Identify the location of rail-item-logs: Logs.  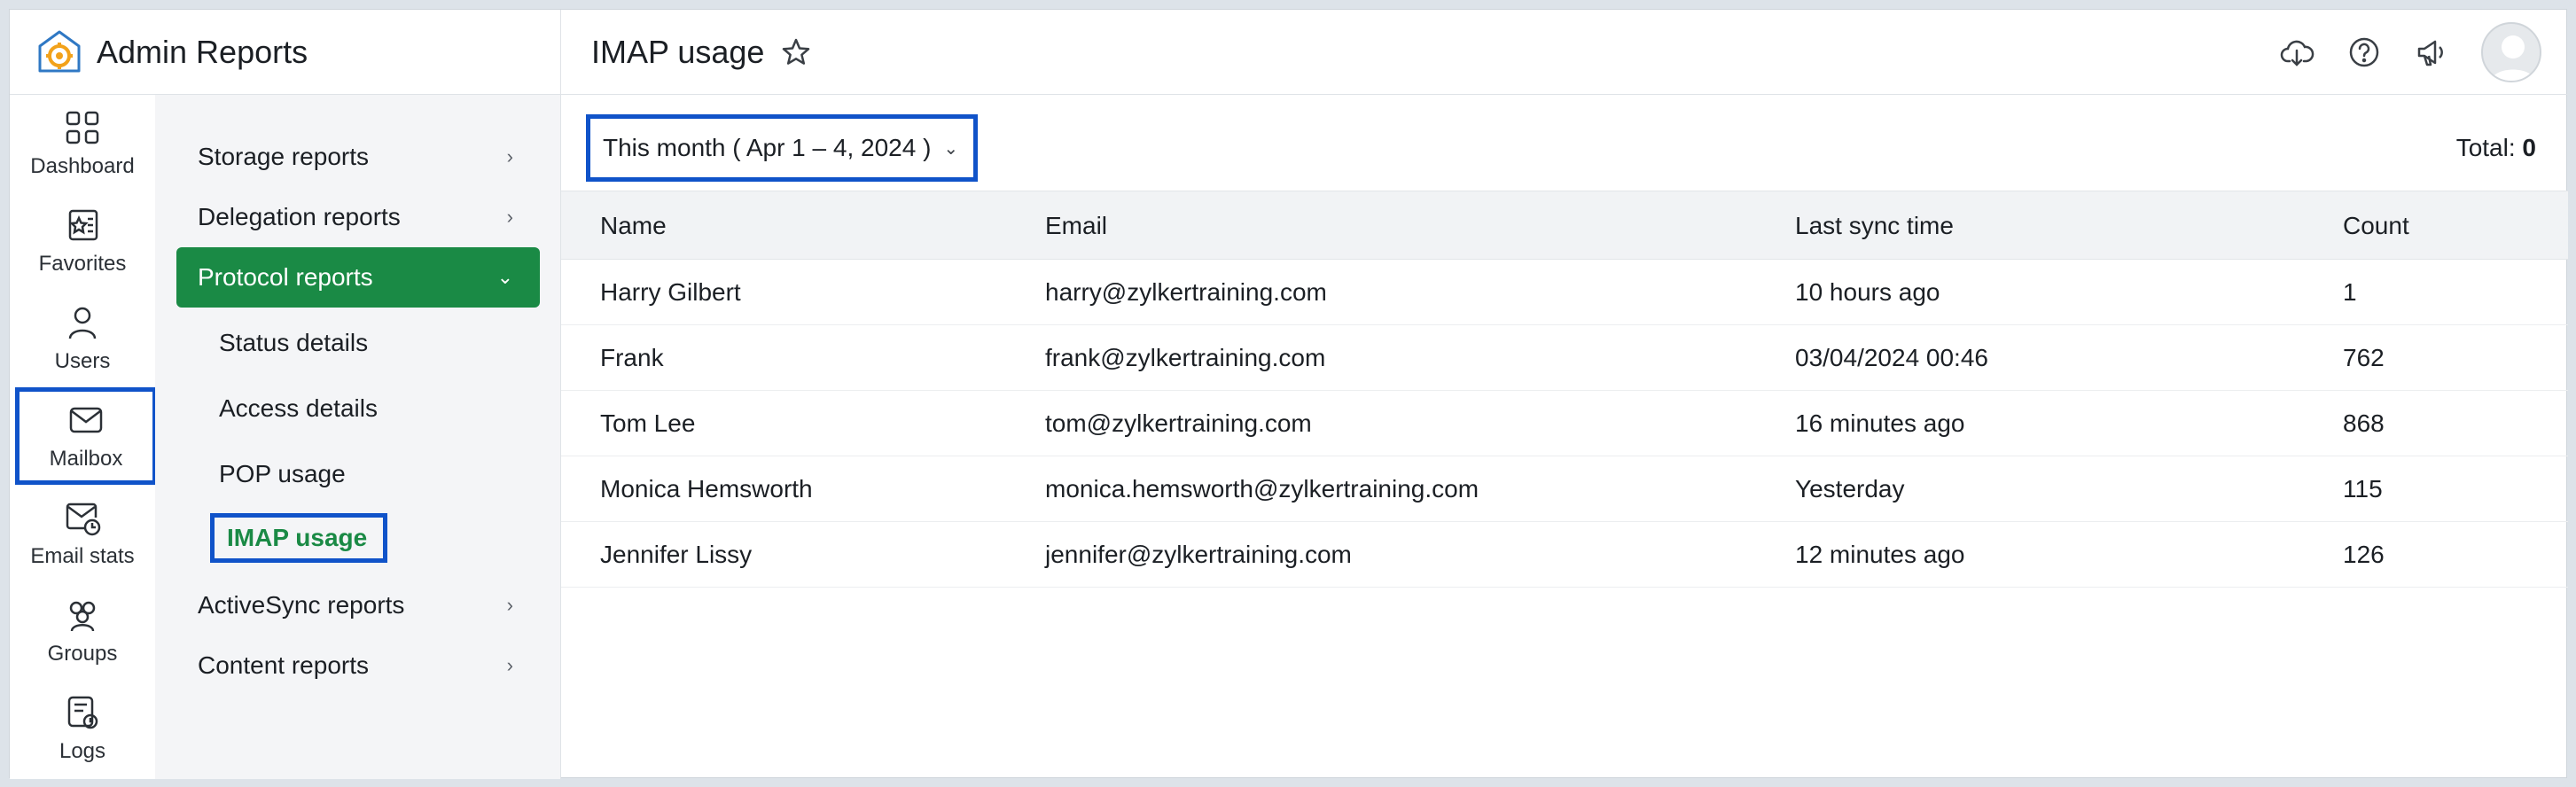
(82, 728).